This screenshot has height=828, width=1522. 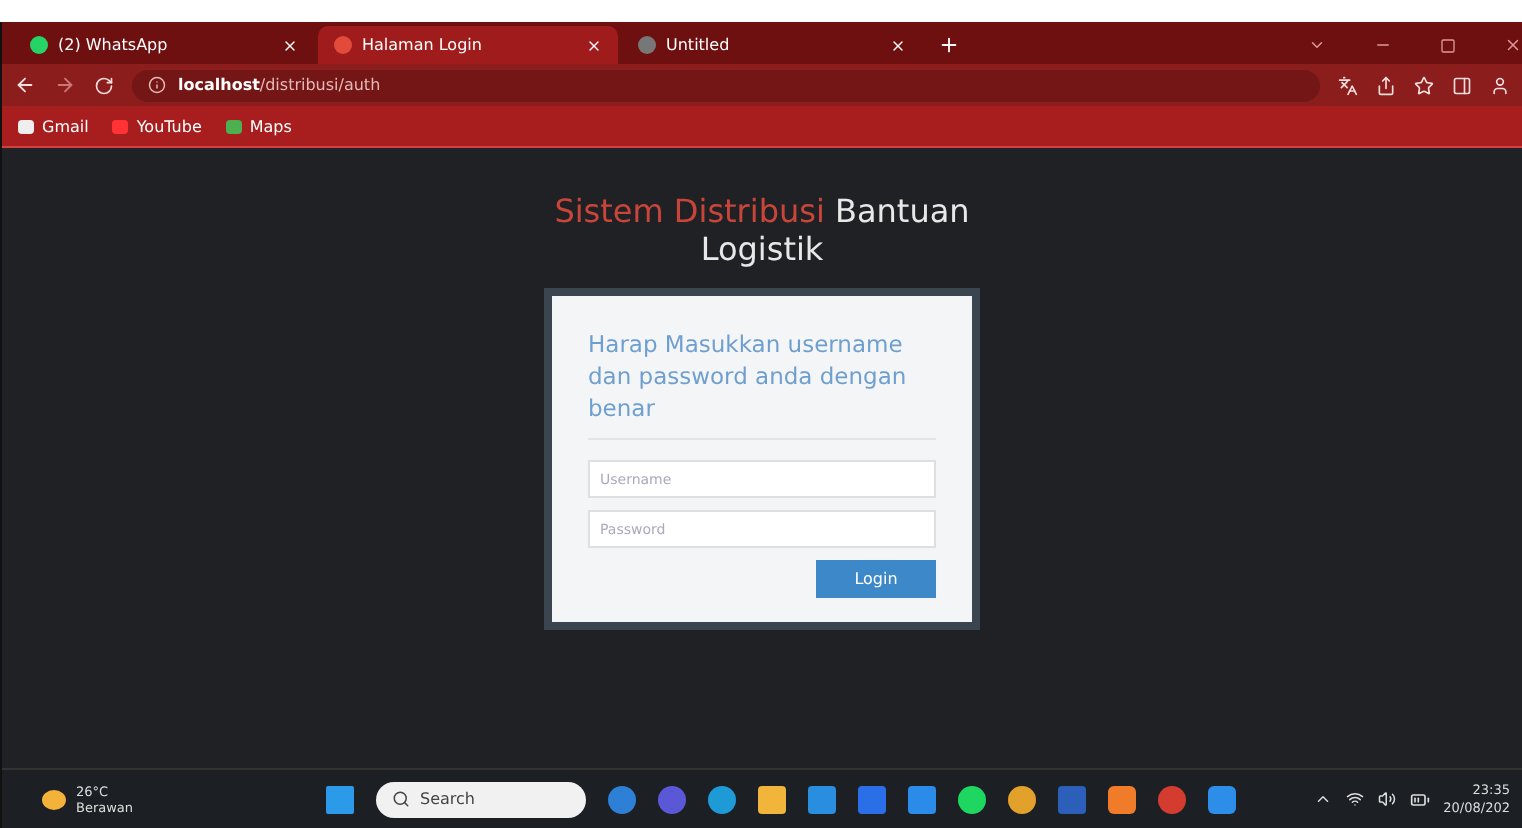 What do you see at coordinates (772, 45) in the screenshot?
I see `browser-tab: Untitled` at bounding box center [772, 45].